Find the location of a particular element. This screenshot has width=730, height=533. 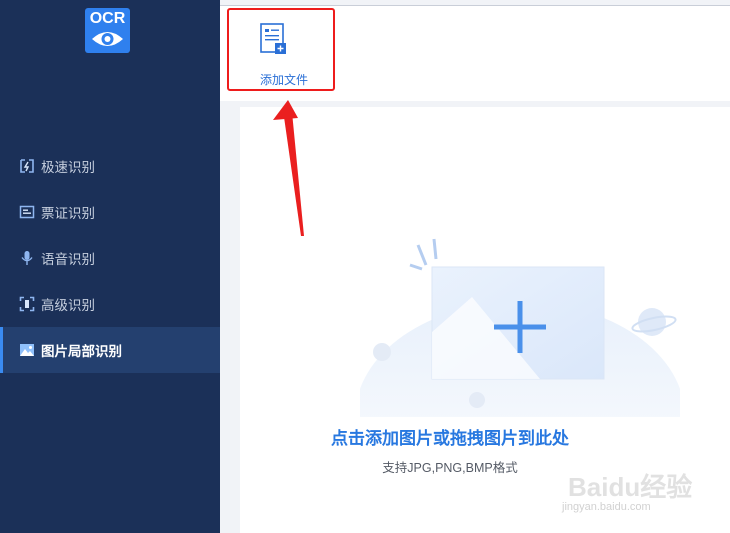

sidebar-item-voice-recognition: 语音识别 is located at coordinates (110, 258).